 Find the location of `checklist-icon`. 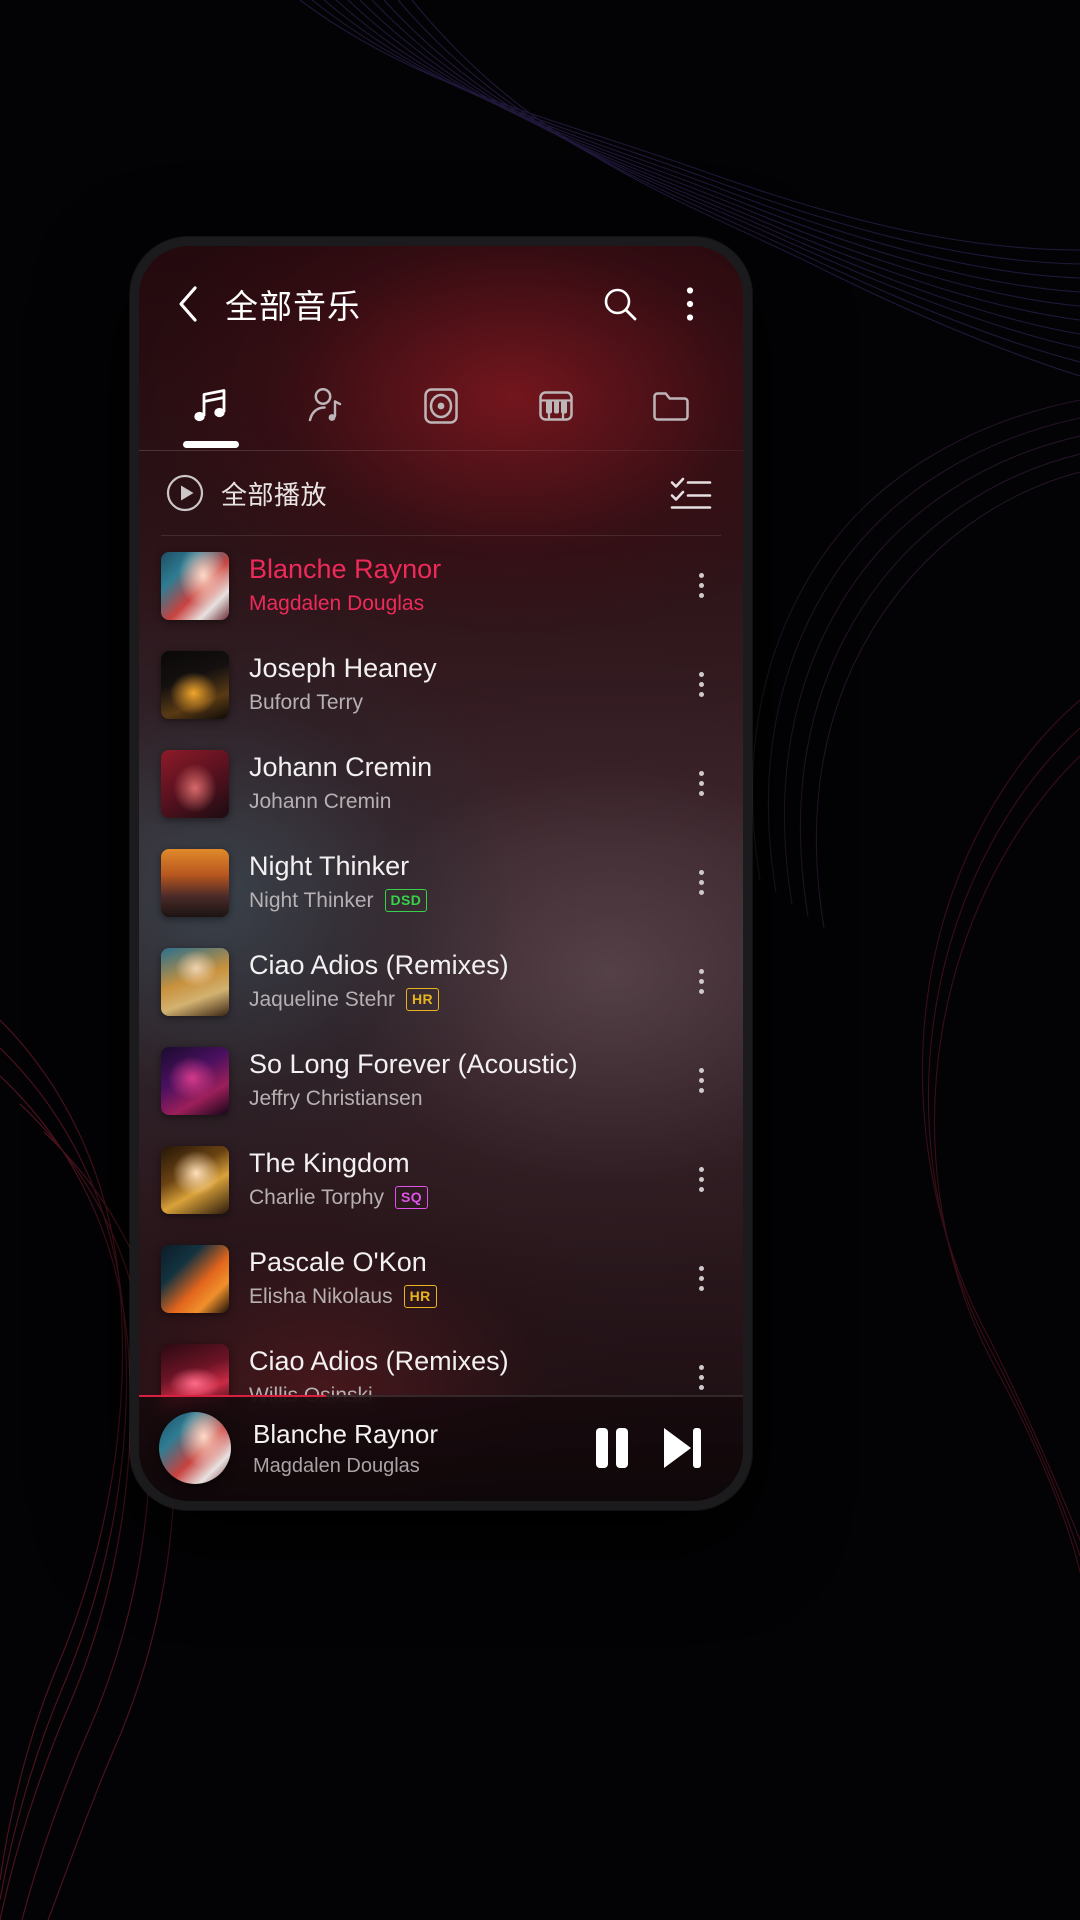

checklist-icon is located at coordinates (691, 493).